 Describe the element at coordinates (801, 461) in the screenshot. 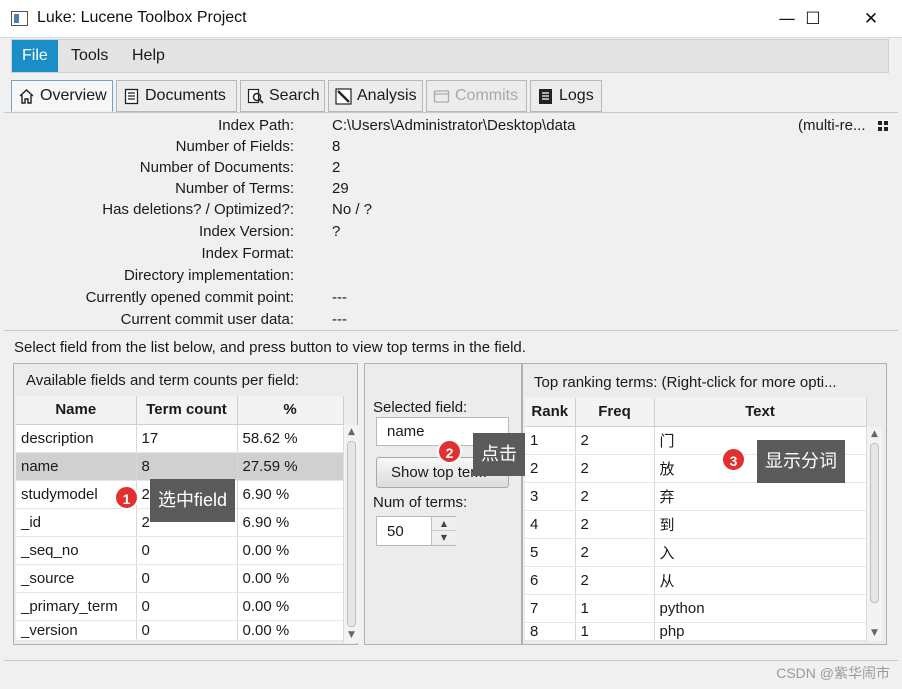

I see `callout-3-label: 显示分词` at that location.